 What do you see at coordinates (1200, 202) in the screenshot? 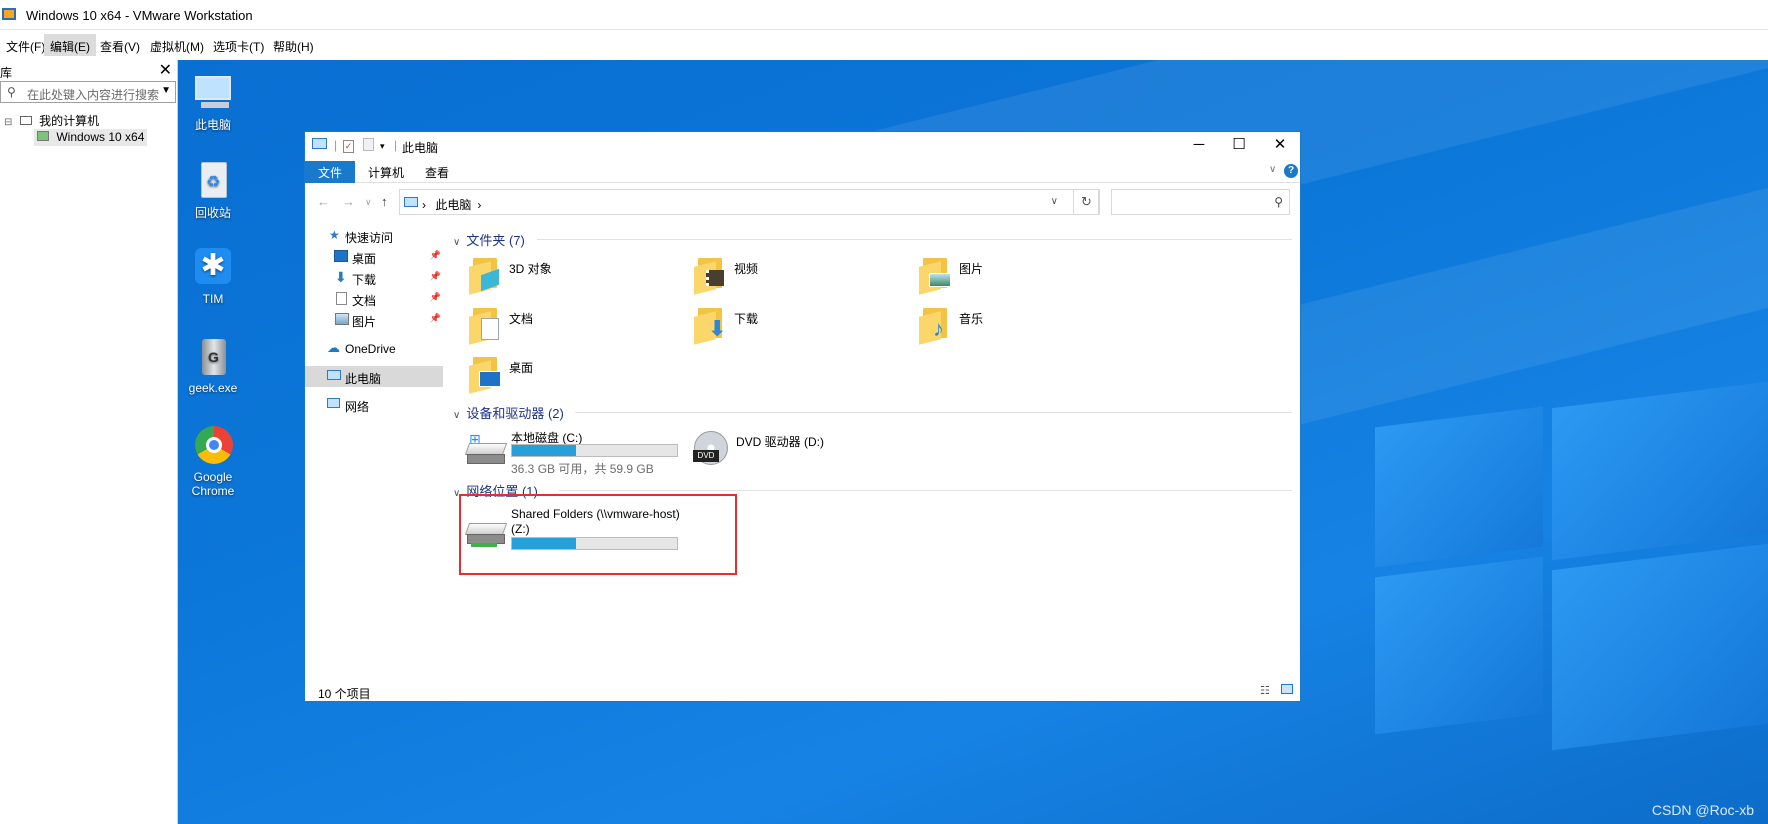
I see `search-input: ⚲` at bounding box center [1200, 202].